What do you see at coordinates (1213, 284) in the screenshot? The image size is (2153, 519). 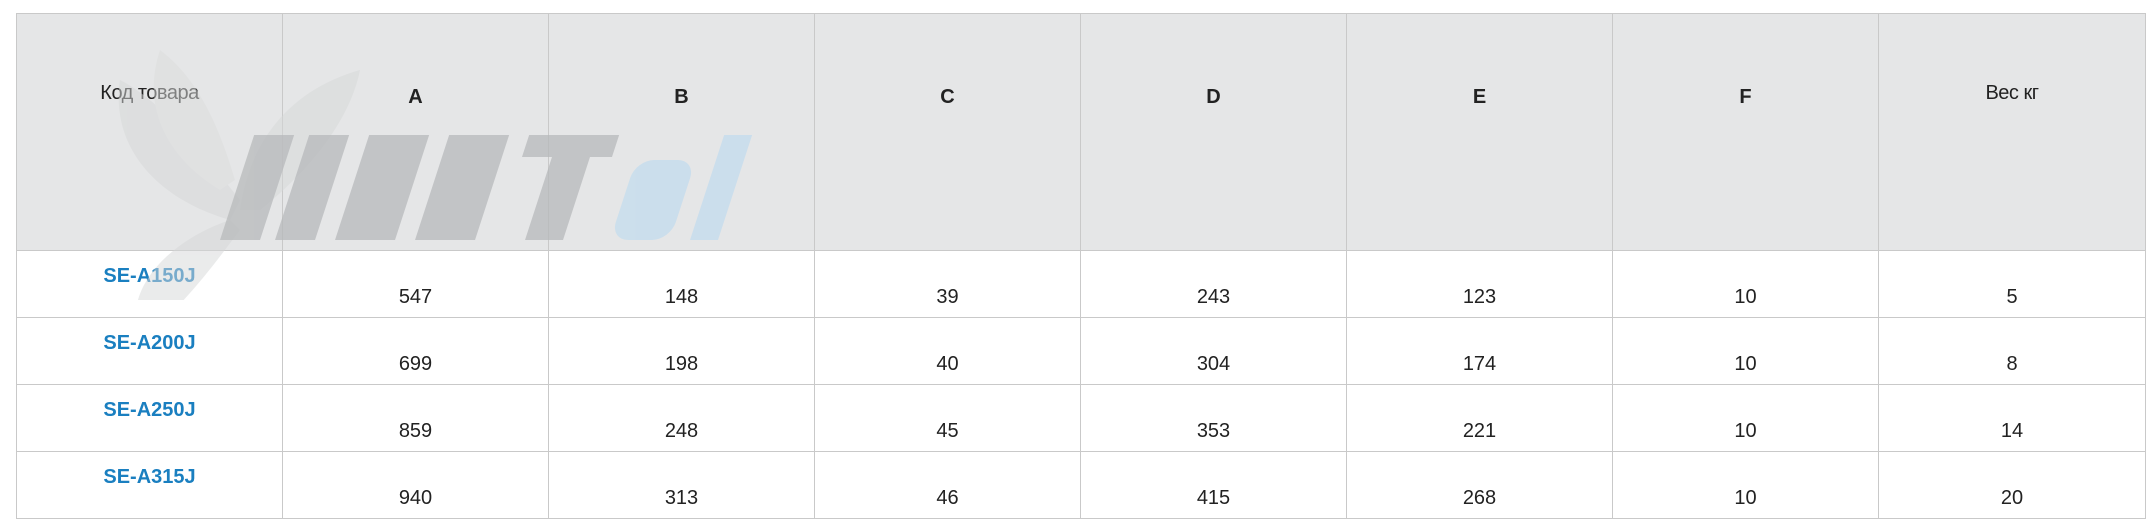 I see `cell-d: 243` at bounding box center [1213, 284].